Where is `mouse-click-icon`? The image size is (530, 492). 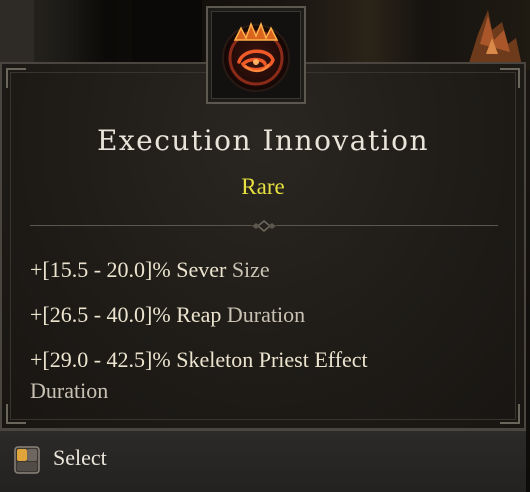 mouse-click-icon is located at coordinates (27, 460).